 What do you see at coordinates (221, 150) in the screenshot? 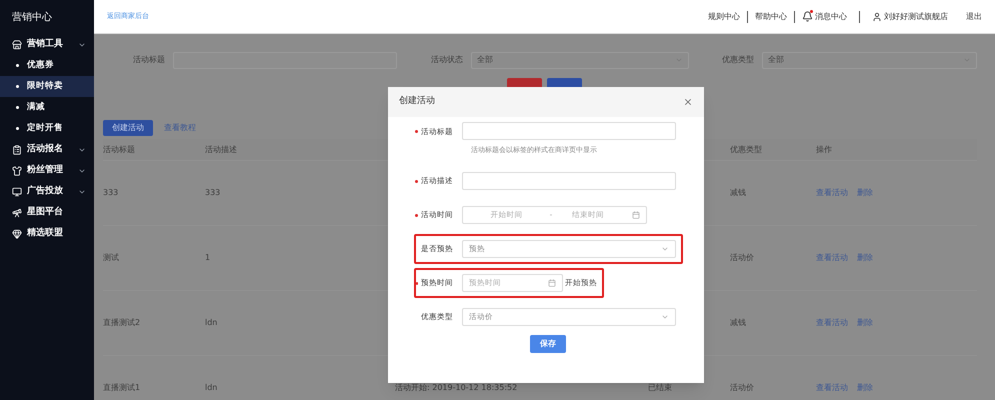
I see `column-header: 活动描述` at bounding box center [221, 150].